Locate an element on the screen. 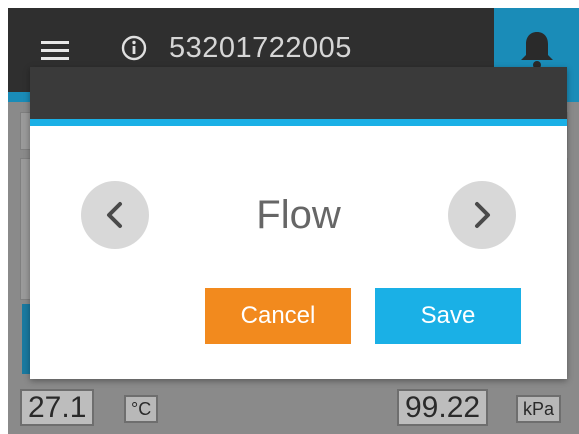  hamburger-menu-icon is located at coordinates (55, 51).